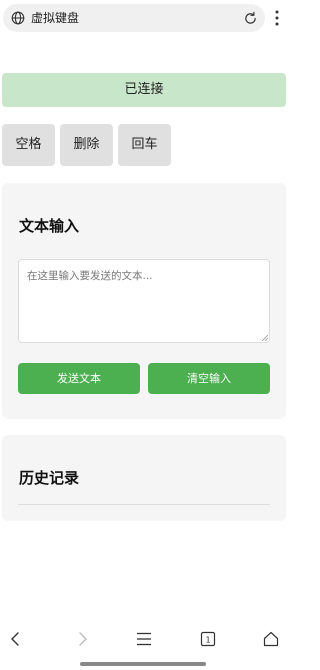 This screenshot has height=670, width=320. Describe the element at coordinates (265, 338) in the screenshot. I see `resize-grip-icon` at that location.